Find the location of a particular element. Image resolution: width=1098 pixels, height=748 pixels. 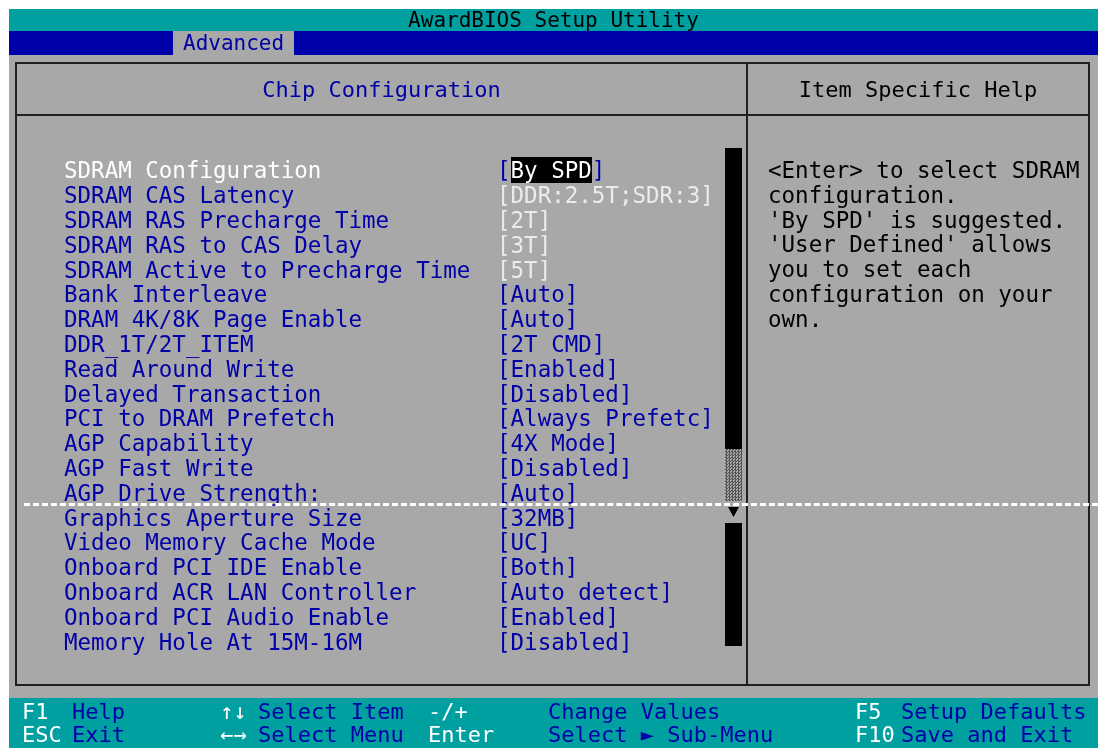

window-title: AwardBIOS Setup Utility is located at coordinates (553, 20).